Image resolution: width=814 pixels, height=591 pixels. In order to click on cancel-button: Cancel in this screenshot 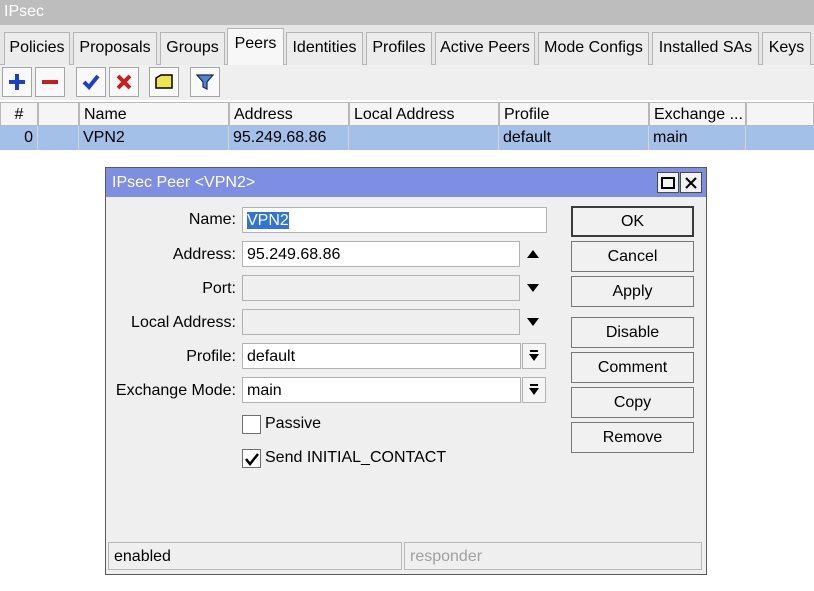, I will do `click(632, 256)`.